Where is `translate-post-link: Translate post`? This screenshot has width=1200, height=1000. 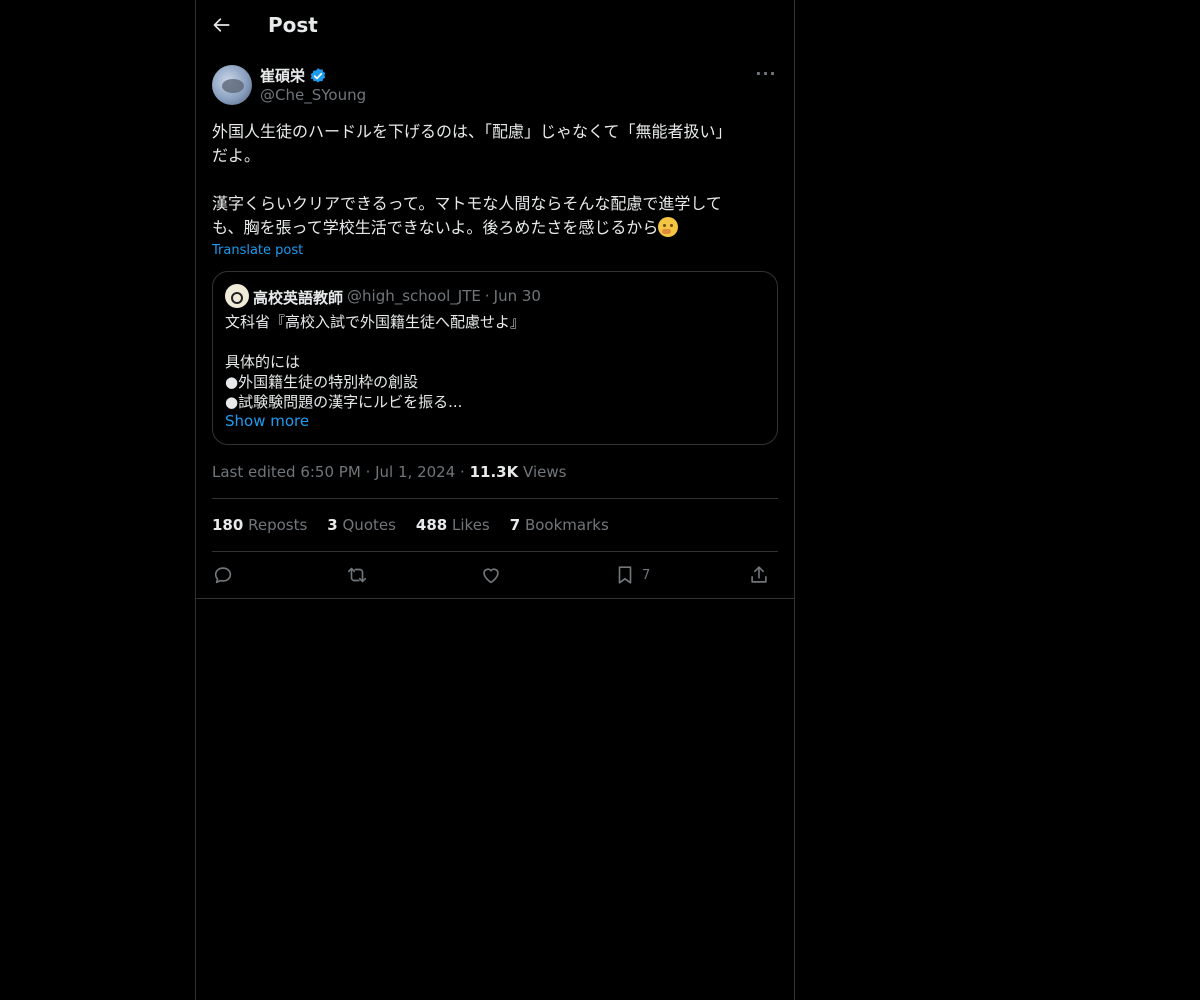
translate-post-link: Translate post is located at coordinates (257, 250).